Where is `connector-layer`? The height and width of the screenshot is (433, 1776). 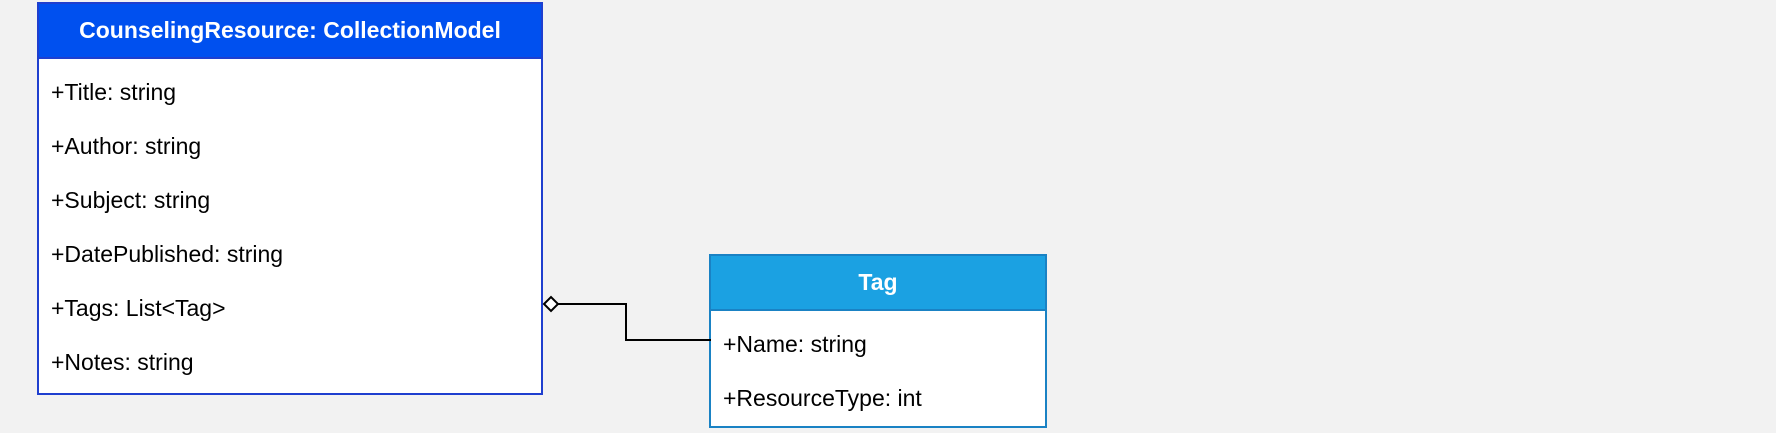
connector-layer is located at coordinates (626, 318).